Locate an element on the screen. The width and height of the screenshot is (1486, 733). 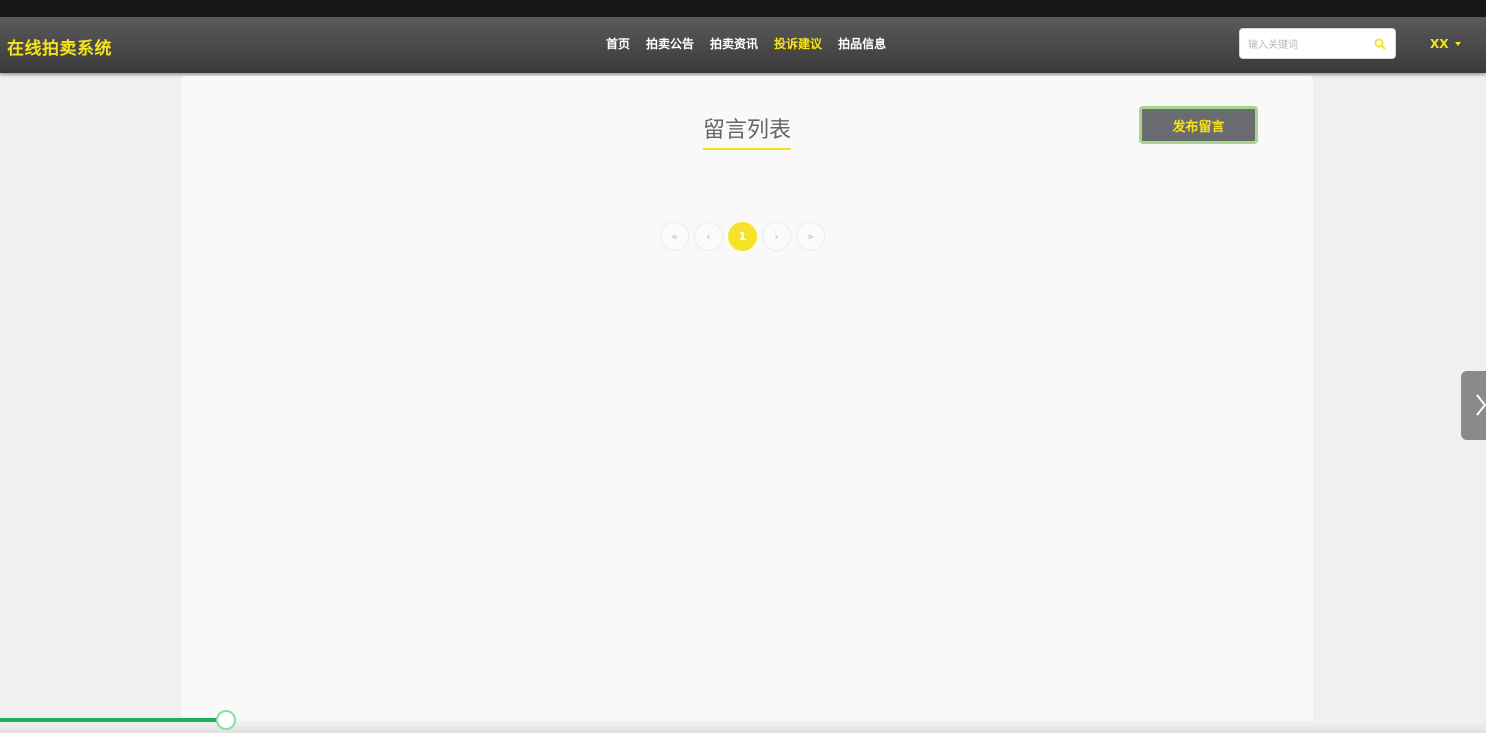
navbar: 在线拍卖系统 首页 拍卖公告 拍卖资讯 投诉建议 拍品信息 XX is located at coordinates (743, 45).